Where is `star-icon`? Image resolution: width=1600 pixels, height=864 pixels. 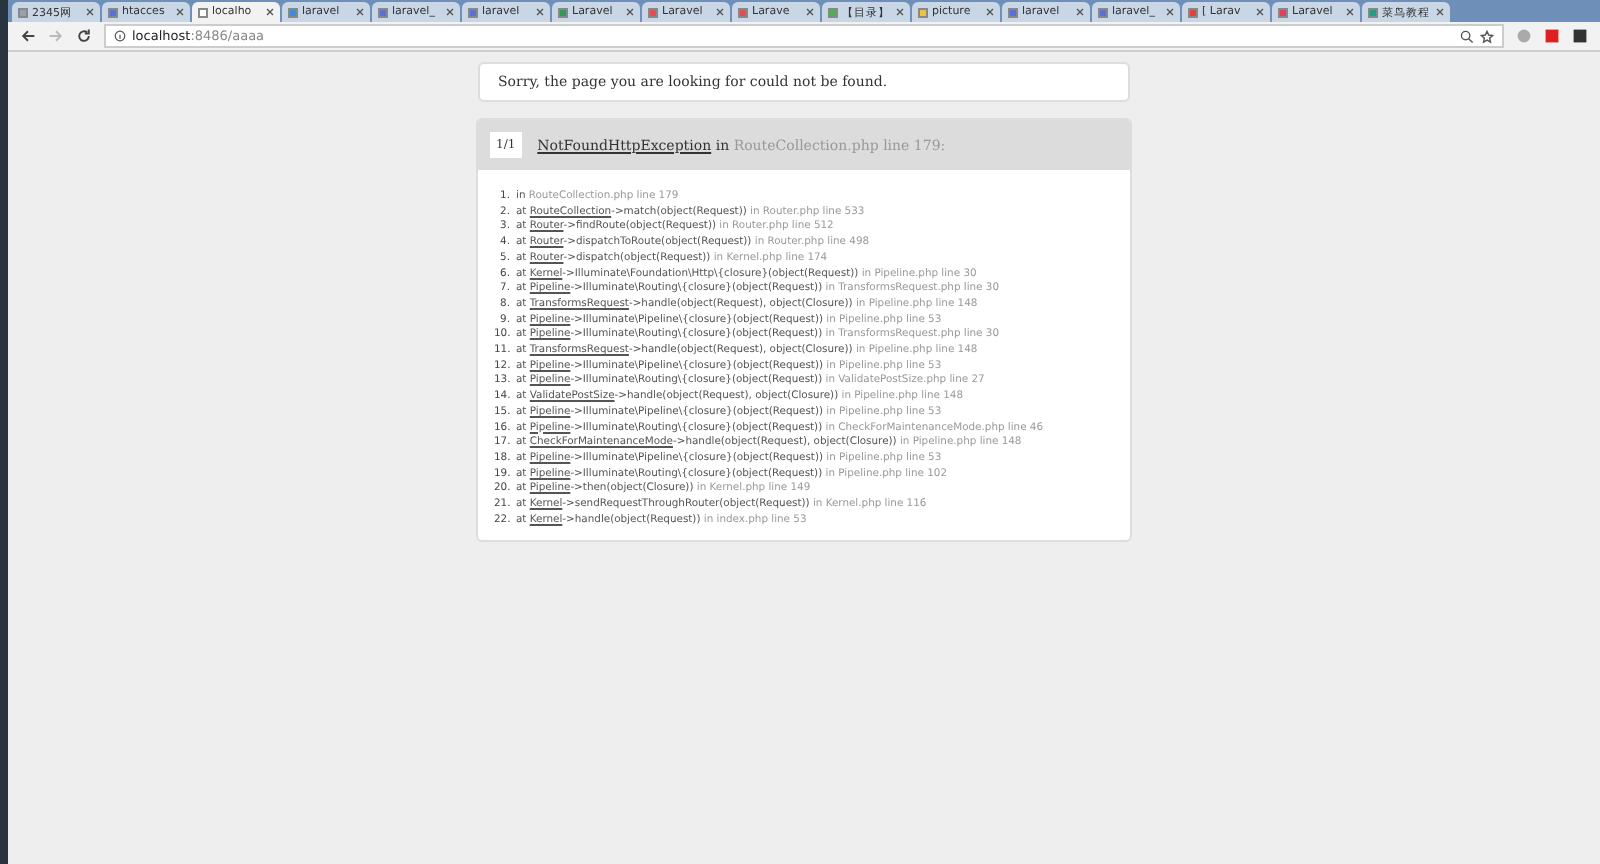 star-icon is located at coordinates (1487, 36).